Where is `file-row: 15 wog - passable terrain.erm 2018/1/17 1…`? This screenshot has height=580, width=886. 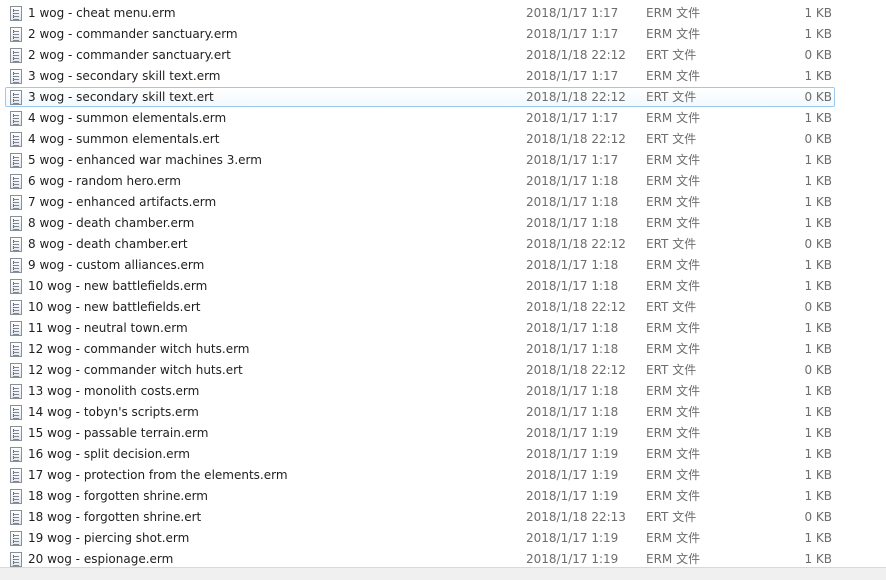
file-row: 15 wog - passable terrain.erm 2018/1/17 1… is located at coordinates (443, 433).